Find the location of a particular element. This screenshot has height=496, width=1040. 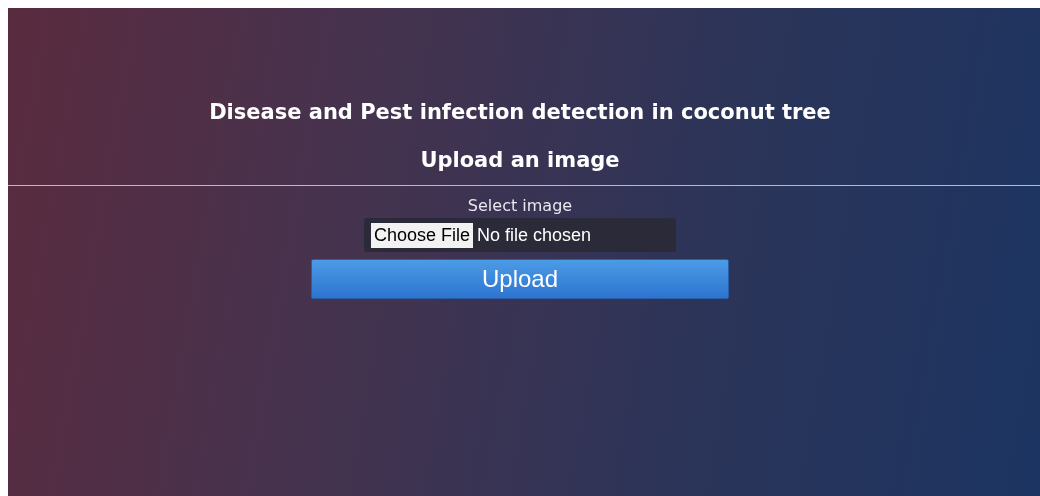

field-label: Select image is located at coordinates (520, 205).